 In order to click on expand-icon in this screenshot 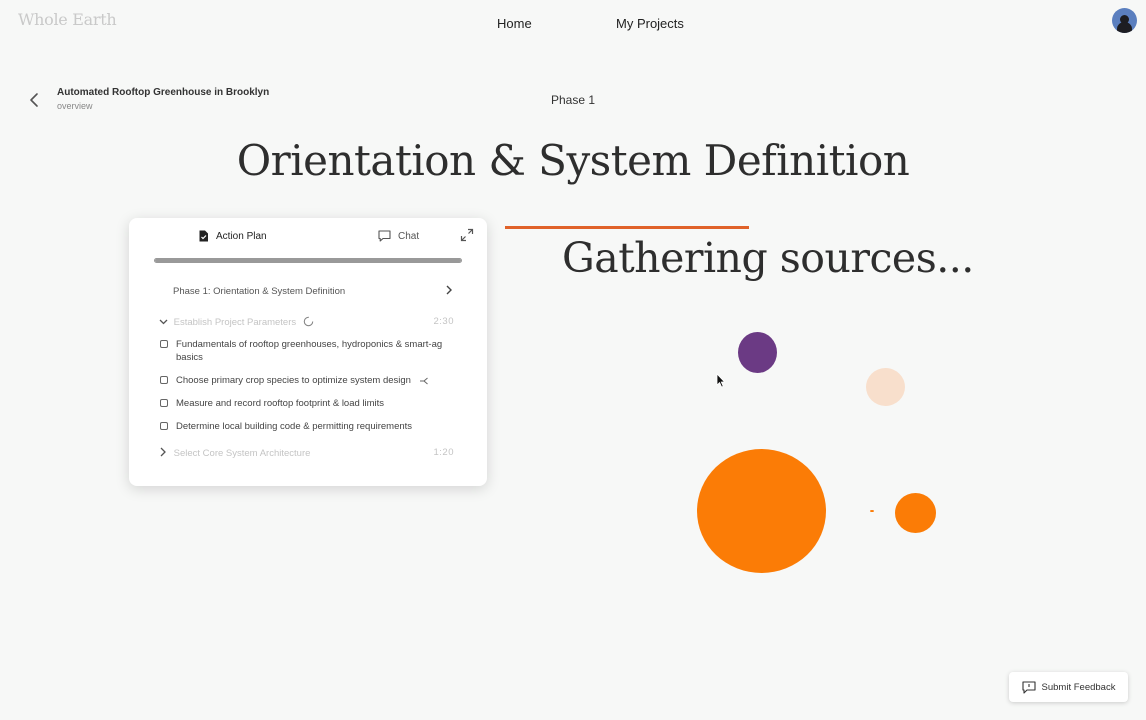, I will do `click(467, 235)`.